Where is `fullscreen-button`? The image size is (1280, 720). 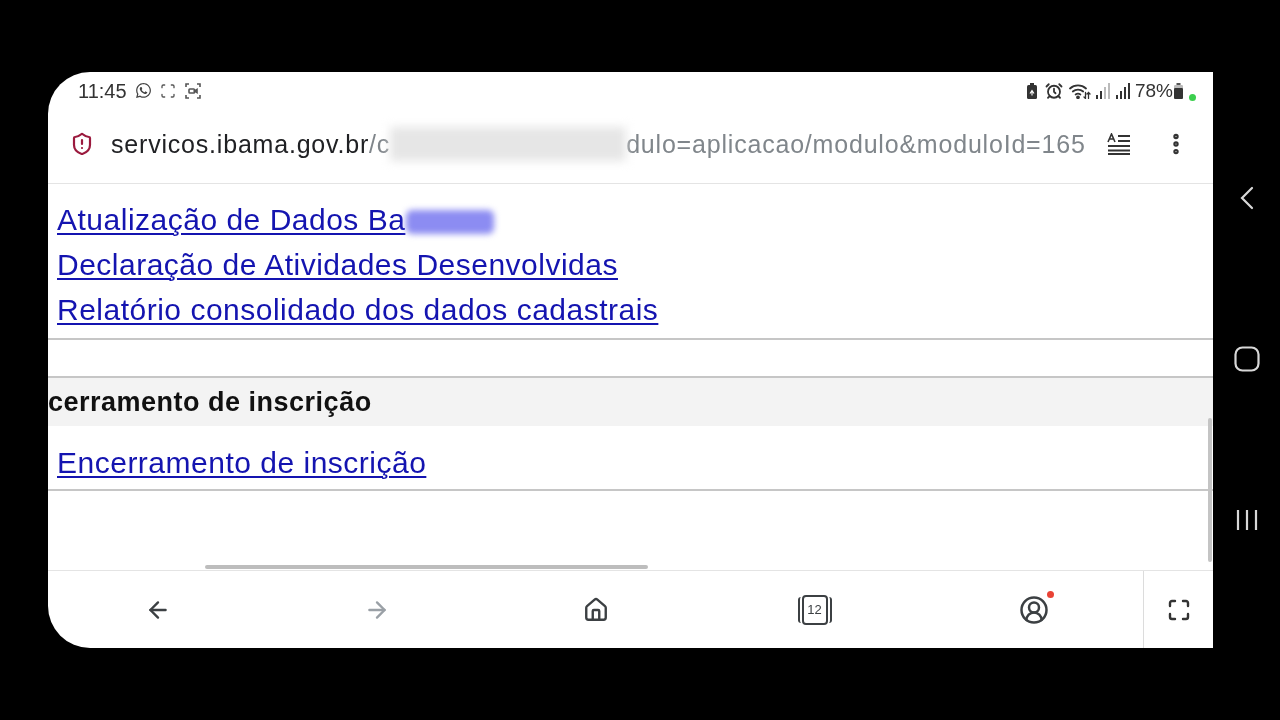 fullscreen-button is located at coordinates (1178, 609).